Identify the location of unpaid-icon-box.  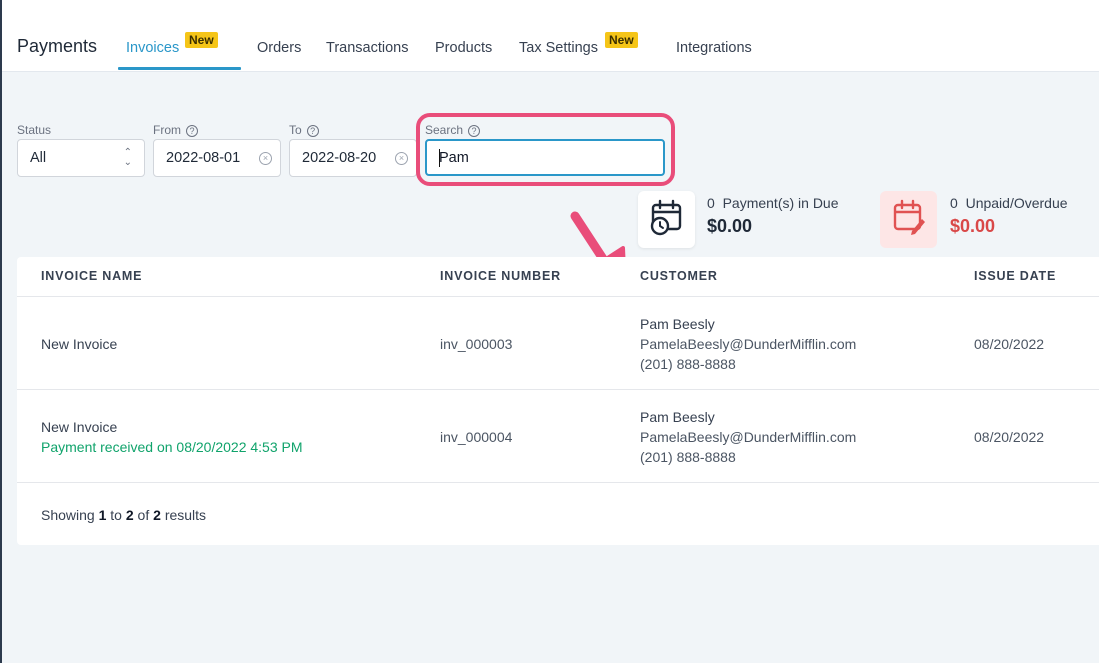
(908, 219).